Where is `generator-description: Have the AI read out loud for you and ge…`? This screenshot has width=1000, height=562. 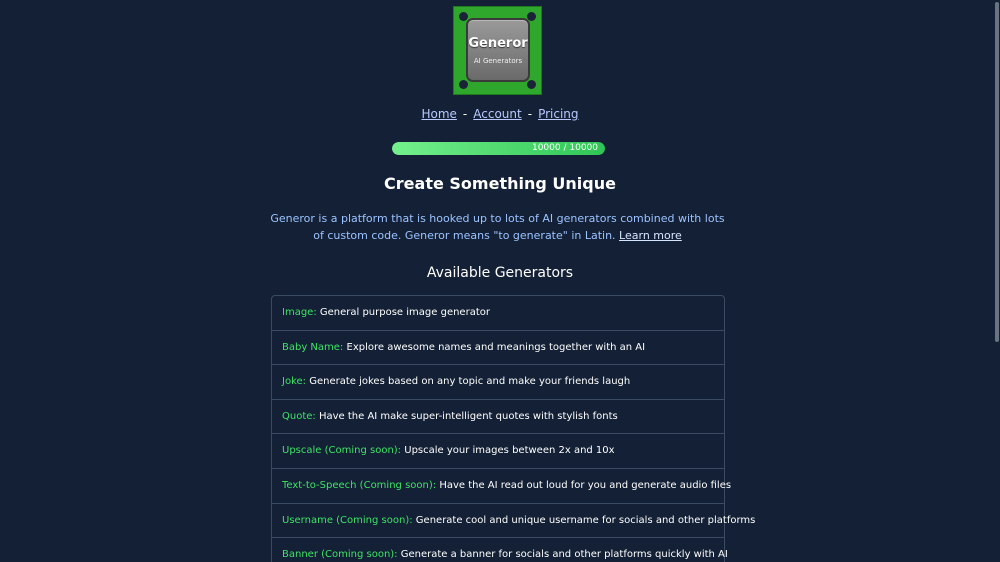
generator-description: Have the AI read out loud for you and ge… is located at coordinates (585, 485).